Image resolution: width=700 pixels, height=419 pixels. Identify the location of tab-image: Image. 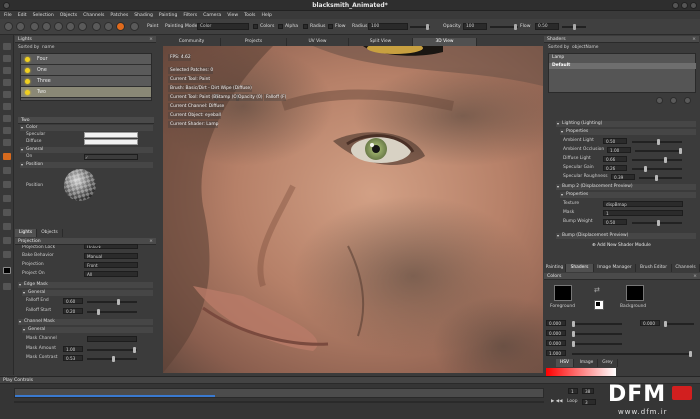
(587, 363).